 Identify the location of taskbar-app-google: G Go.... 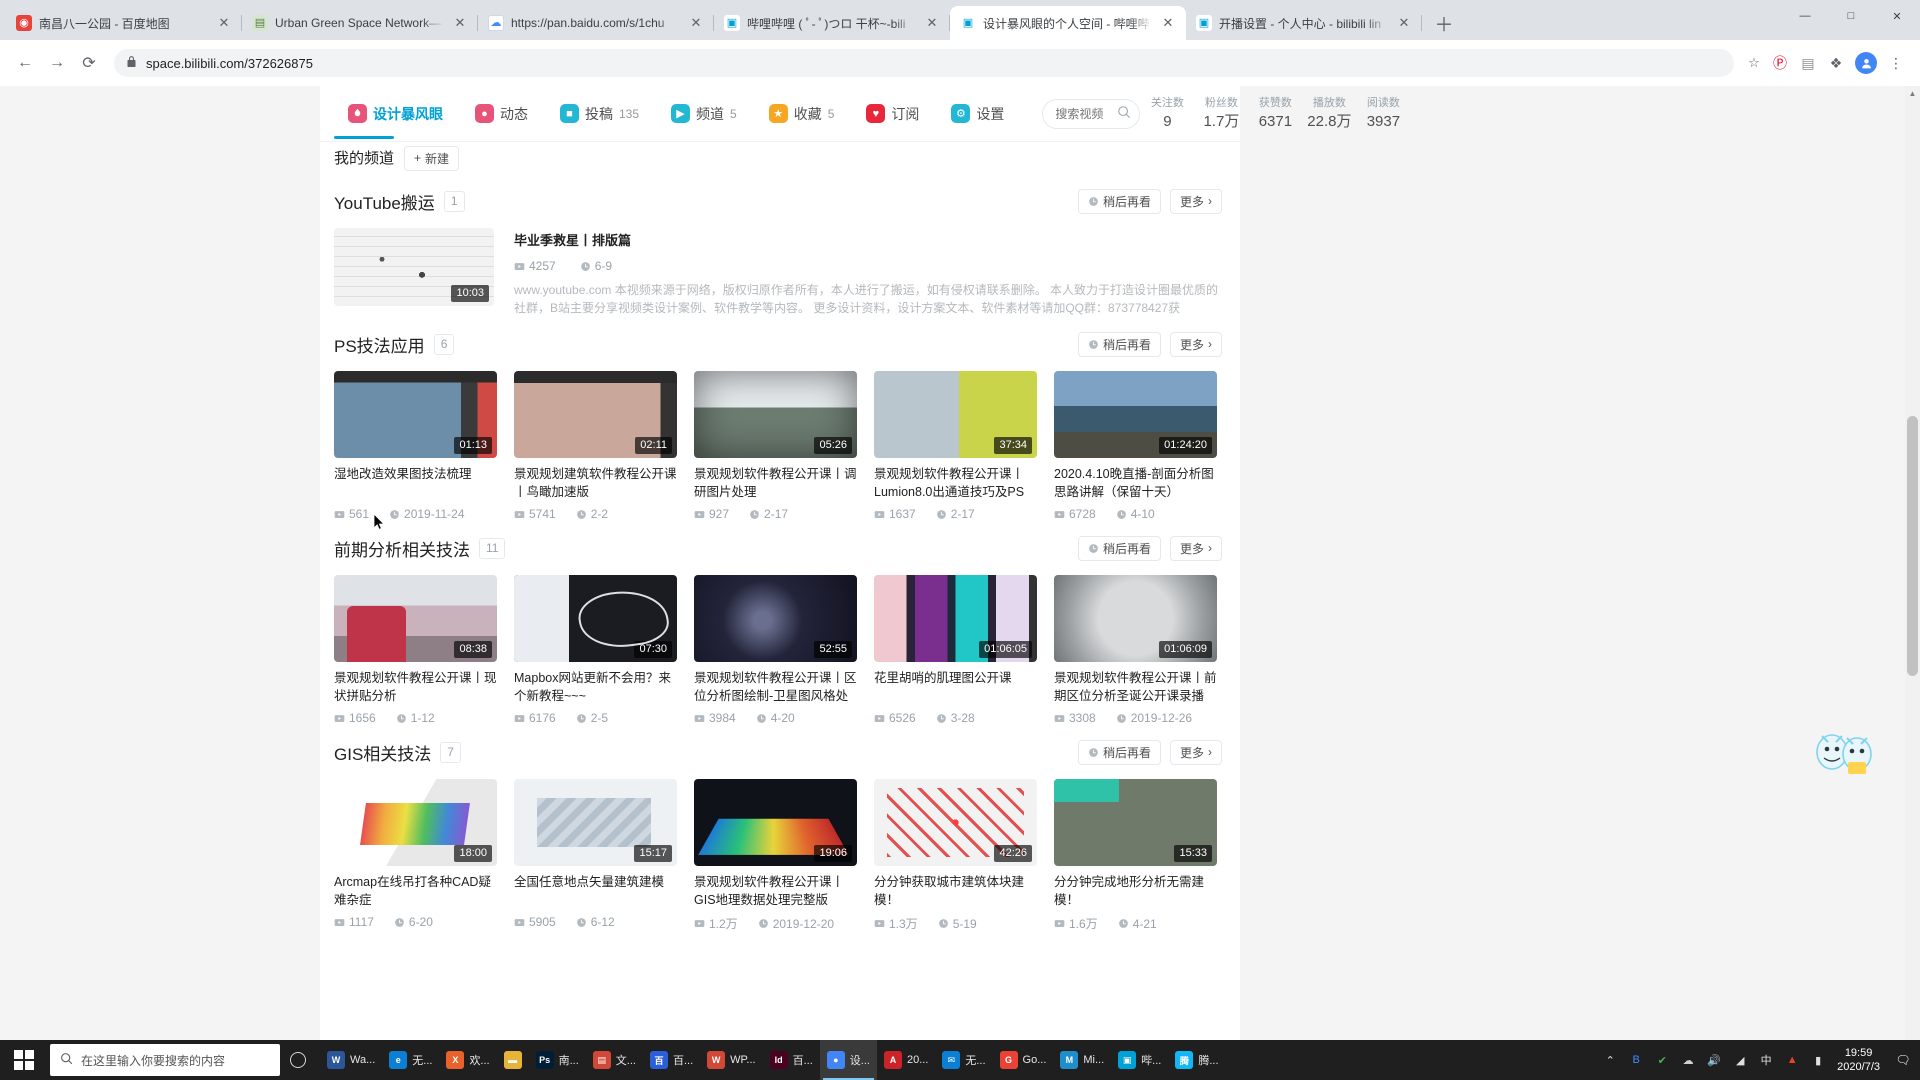
(1023, 1060).